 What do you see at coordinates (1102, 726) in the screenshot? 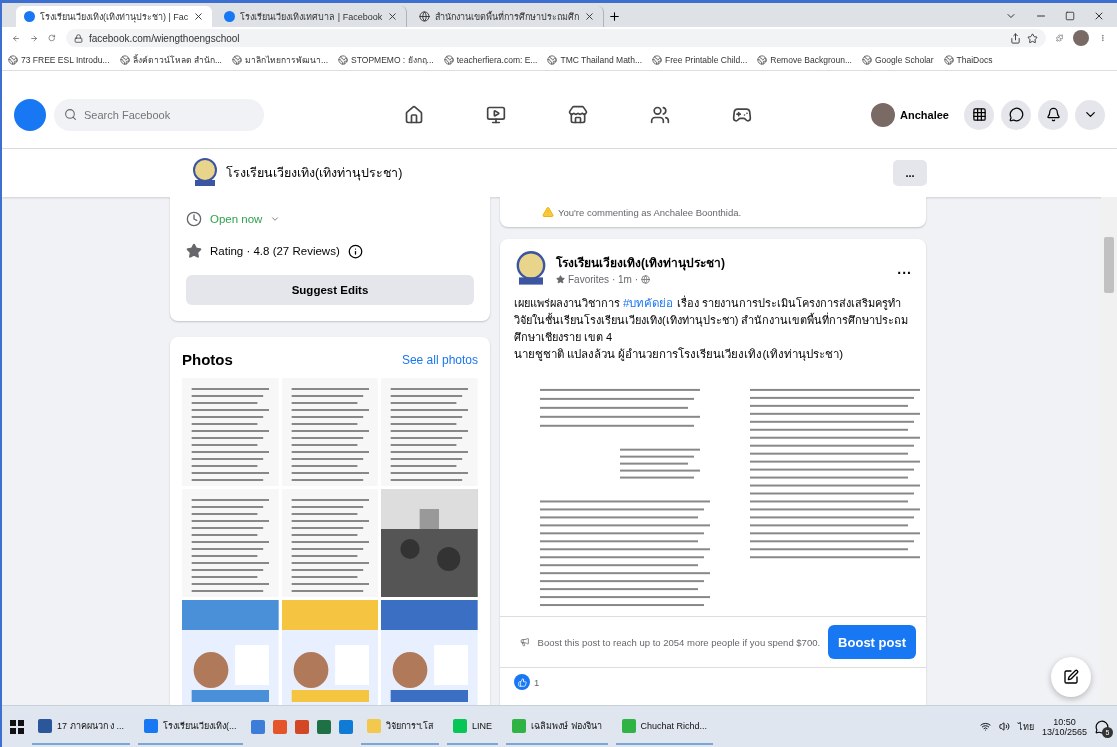
I see `notification-icon` at bounding box center [1102, 726].